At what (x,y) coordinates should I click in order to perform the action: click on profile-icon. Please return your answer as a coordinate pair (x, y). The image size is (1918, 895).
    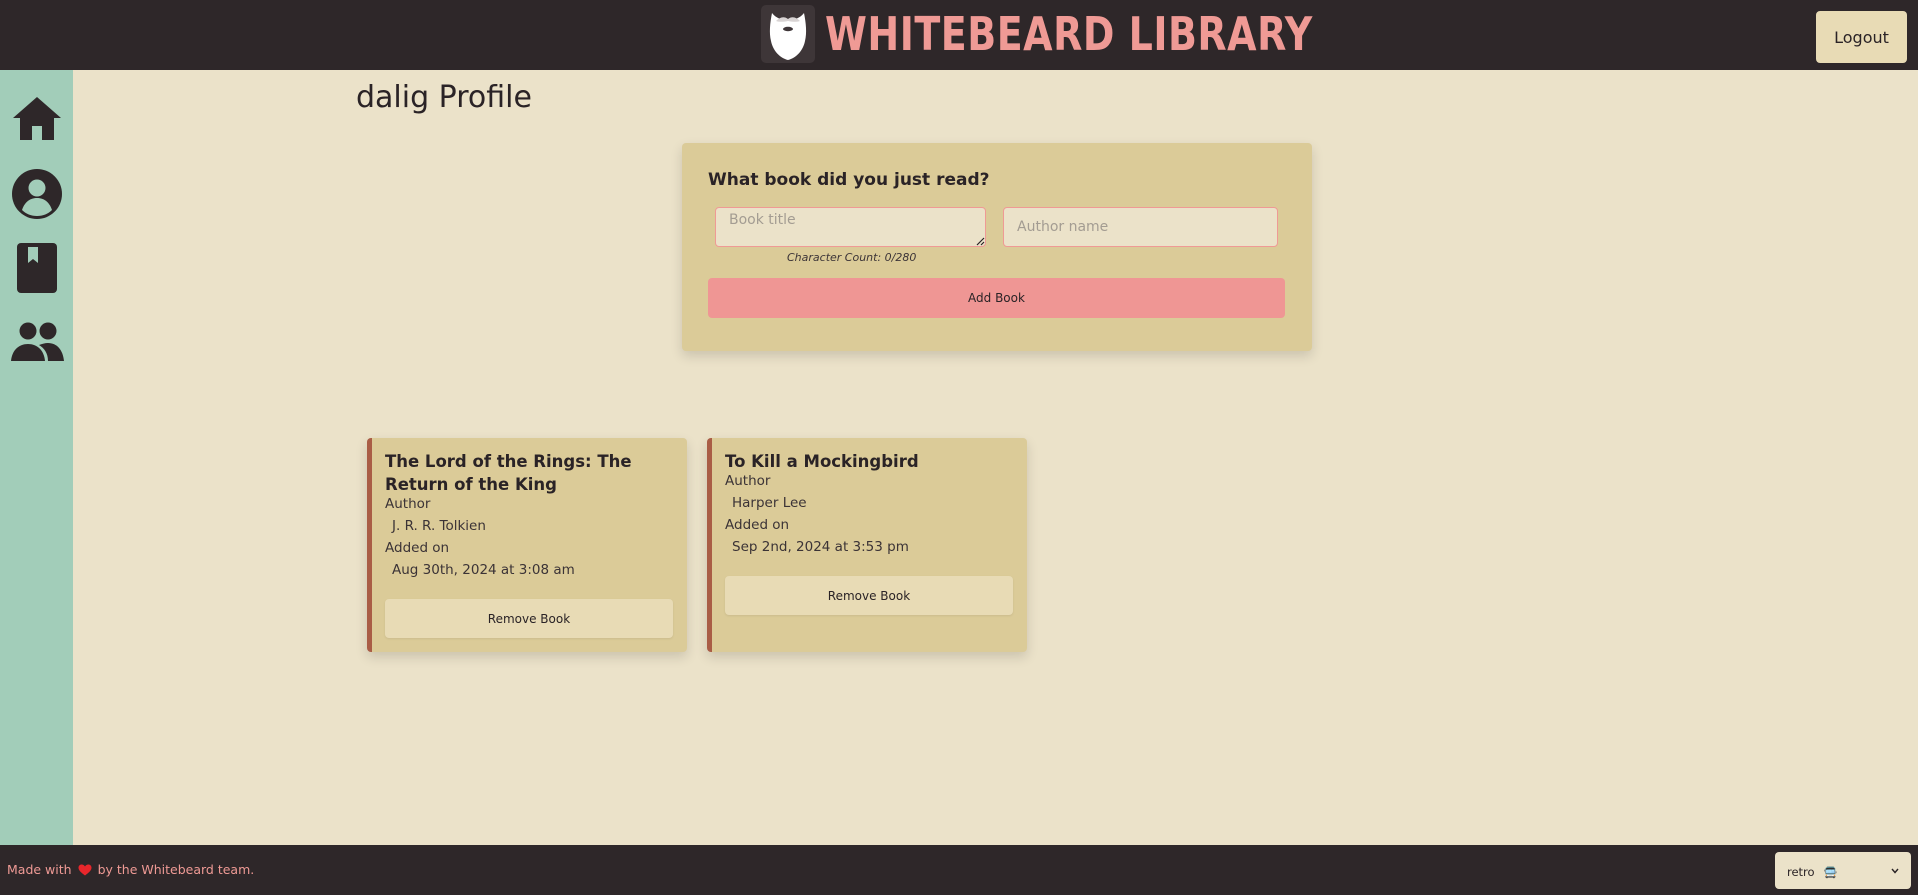
    Looking at the image, I should click on (37, 194).